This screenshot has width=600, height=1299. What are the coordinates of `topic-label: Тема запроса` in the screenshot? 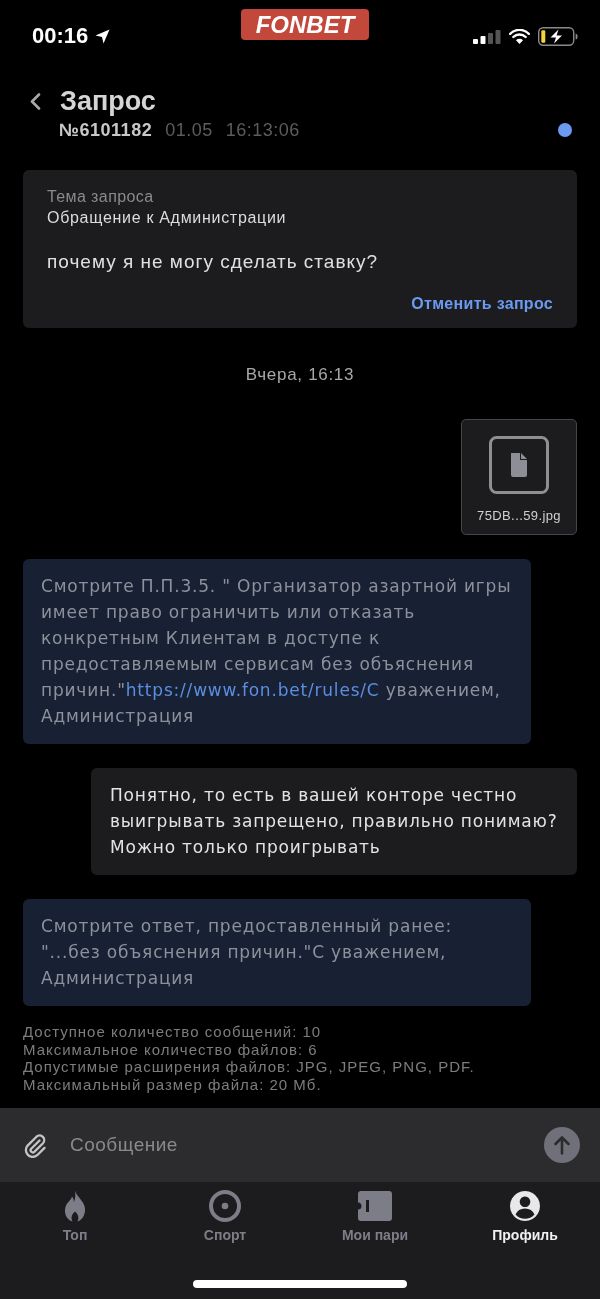 It's located at (101, 197).